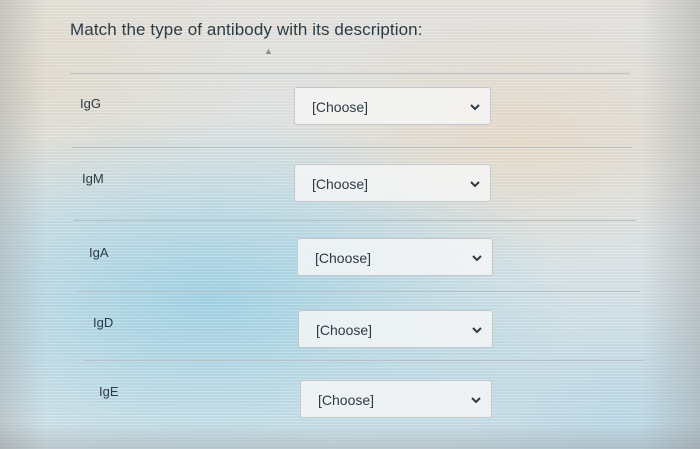 This screenshot has width=700, height=449. Describe the element at coordinates (392, 183) in the screenshot. I see `answer-select-igm: [Choose]` at that location.